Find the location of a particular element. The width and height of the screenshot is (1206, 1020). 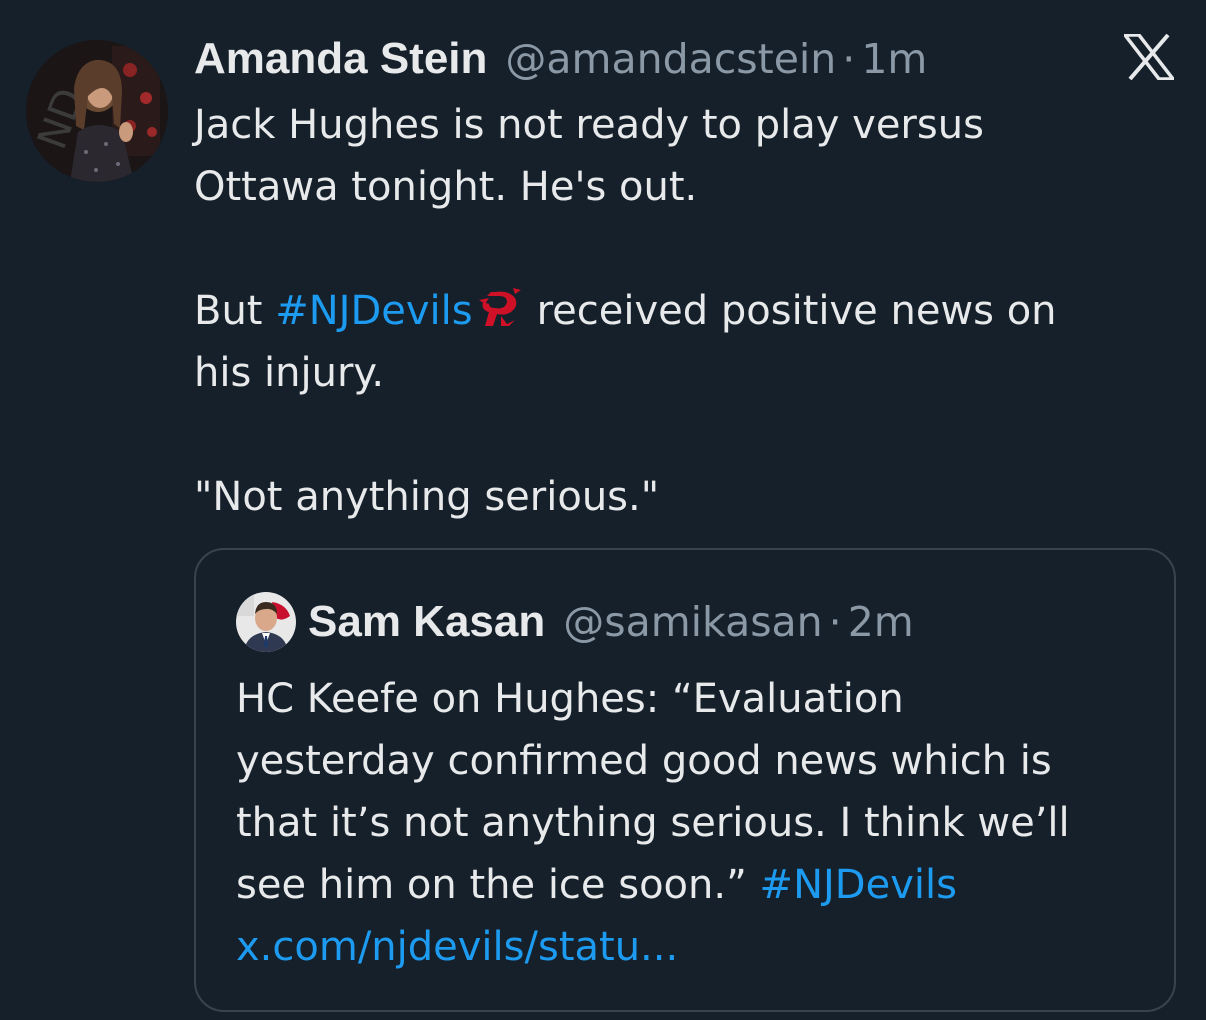

quoted-text-line: HC Keefe on Hughes: “Evaluation is located at coordinates (570, 699).